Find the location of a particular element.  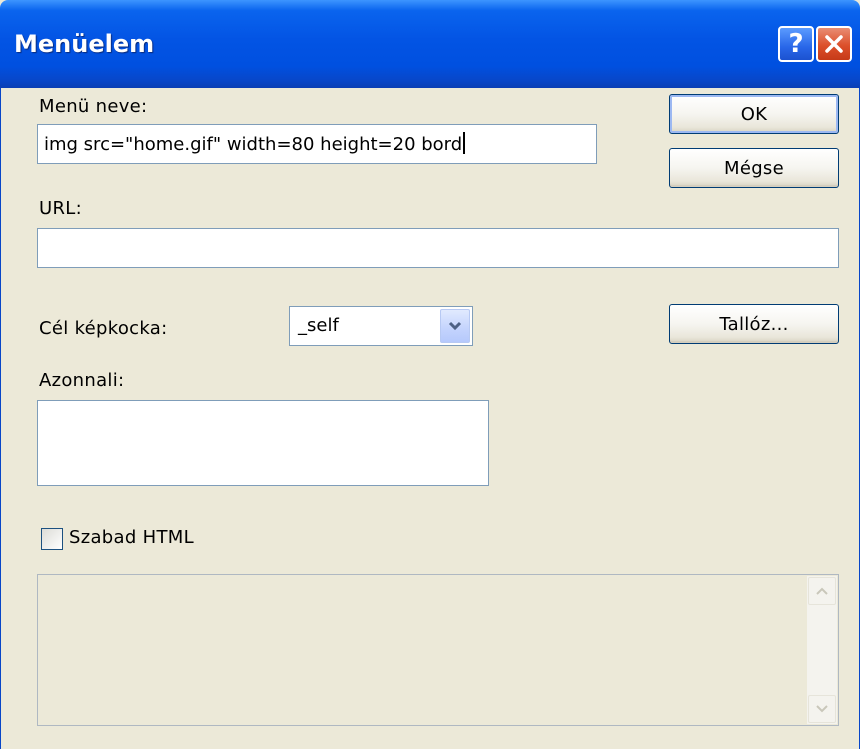

cancel-button: Mégse is located at coordinates (754, 168).